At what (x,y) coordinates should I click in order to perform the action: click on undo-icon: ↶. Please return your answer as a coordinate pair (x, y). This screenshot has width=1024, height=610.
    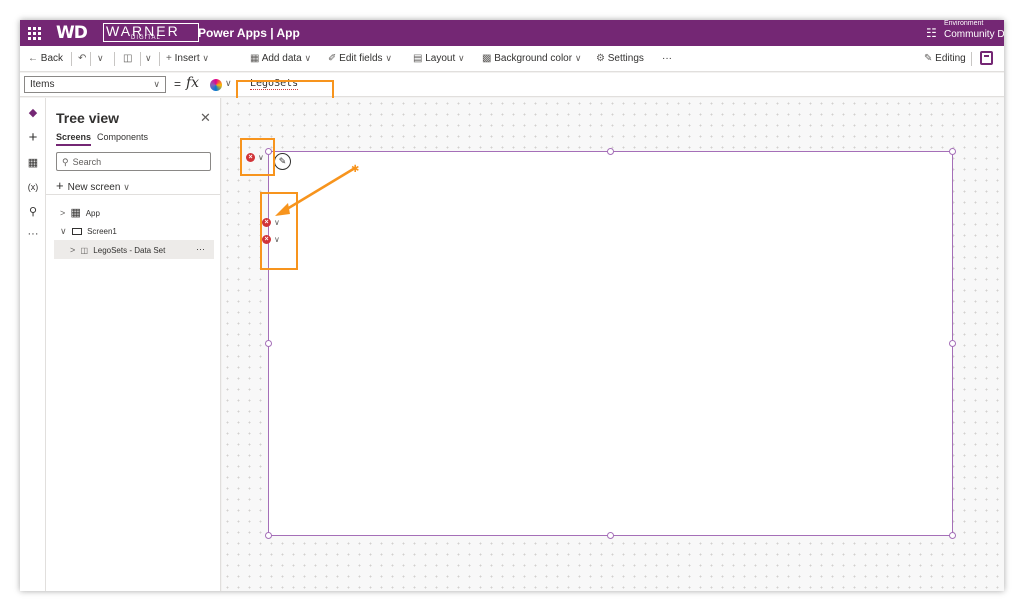
    Looking at the image, I should click on (82, 58).